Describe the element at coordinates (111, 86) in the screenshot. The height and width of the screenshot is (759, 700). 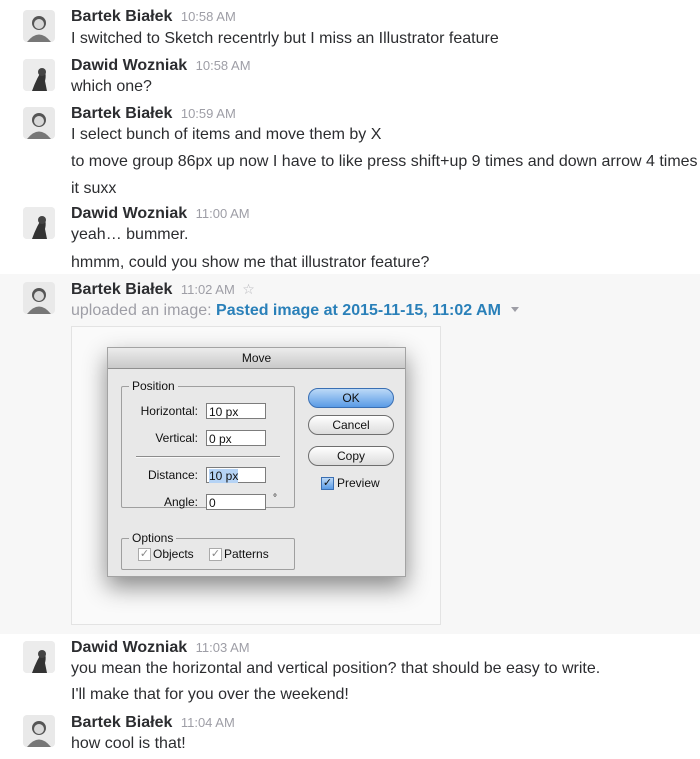
I see `message-text: which one?` at that location.